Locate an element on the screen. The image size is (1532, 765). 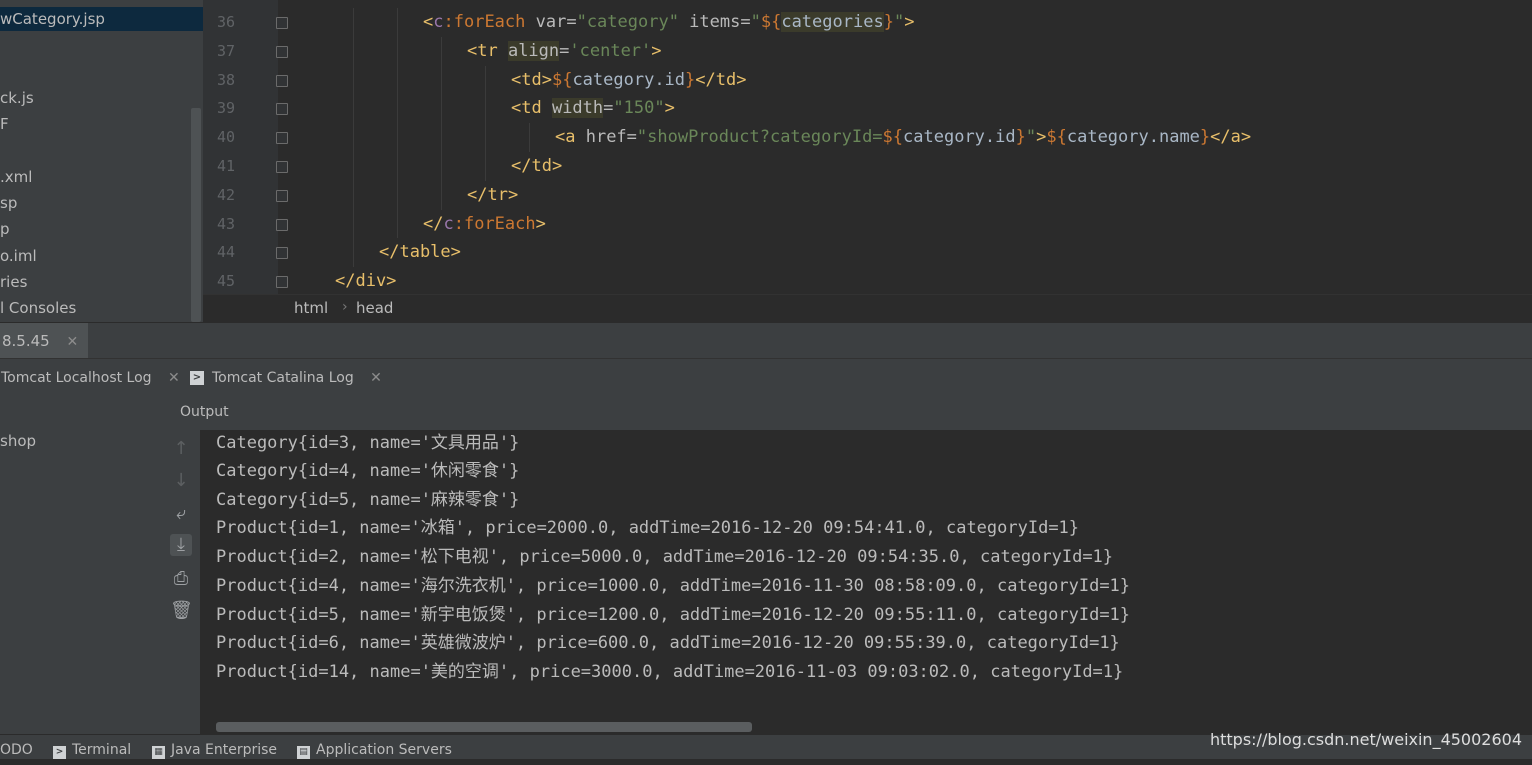
code-token: } is located at coordinates (1205, 137).